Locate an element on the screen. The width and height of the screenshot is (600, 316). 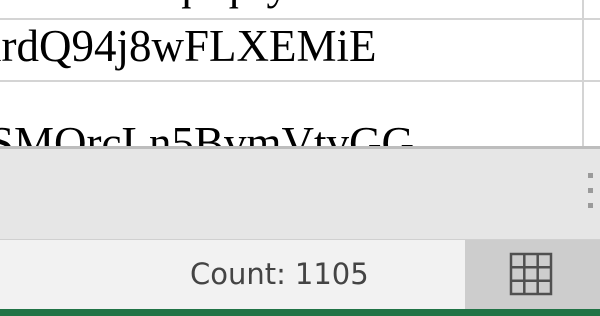
normal-view-button is located at coordinates (532, 275).